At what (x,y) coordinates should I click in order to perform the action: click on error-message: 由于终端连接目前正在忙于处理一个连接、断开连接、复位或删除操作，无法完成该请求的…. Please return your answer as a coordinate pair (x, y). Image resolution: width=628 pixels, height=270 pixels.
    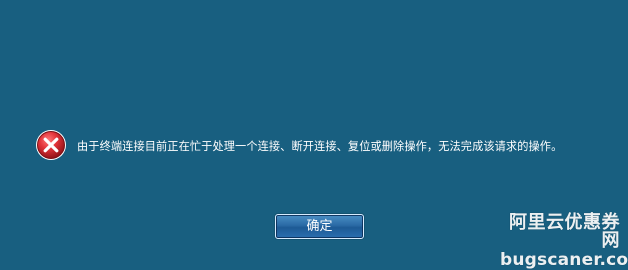
    Looking at the image, I should click on (320, 146).